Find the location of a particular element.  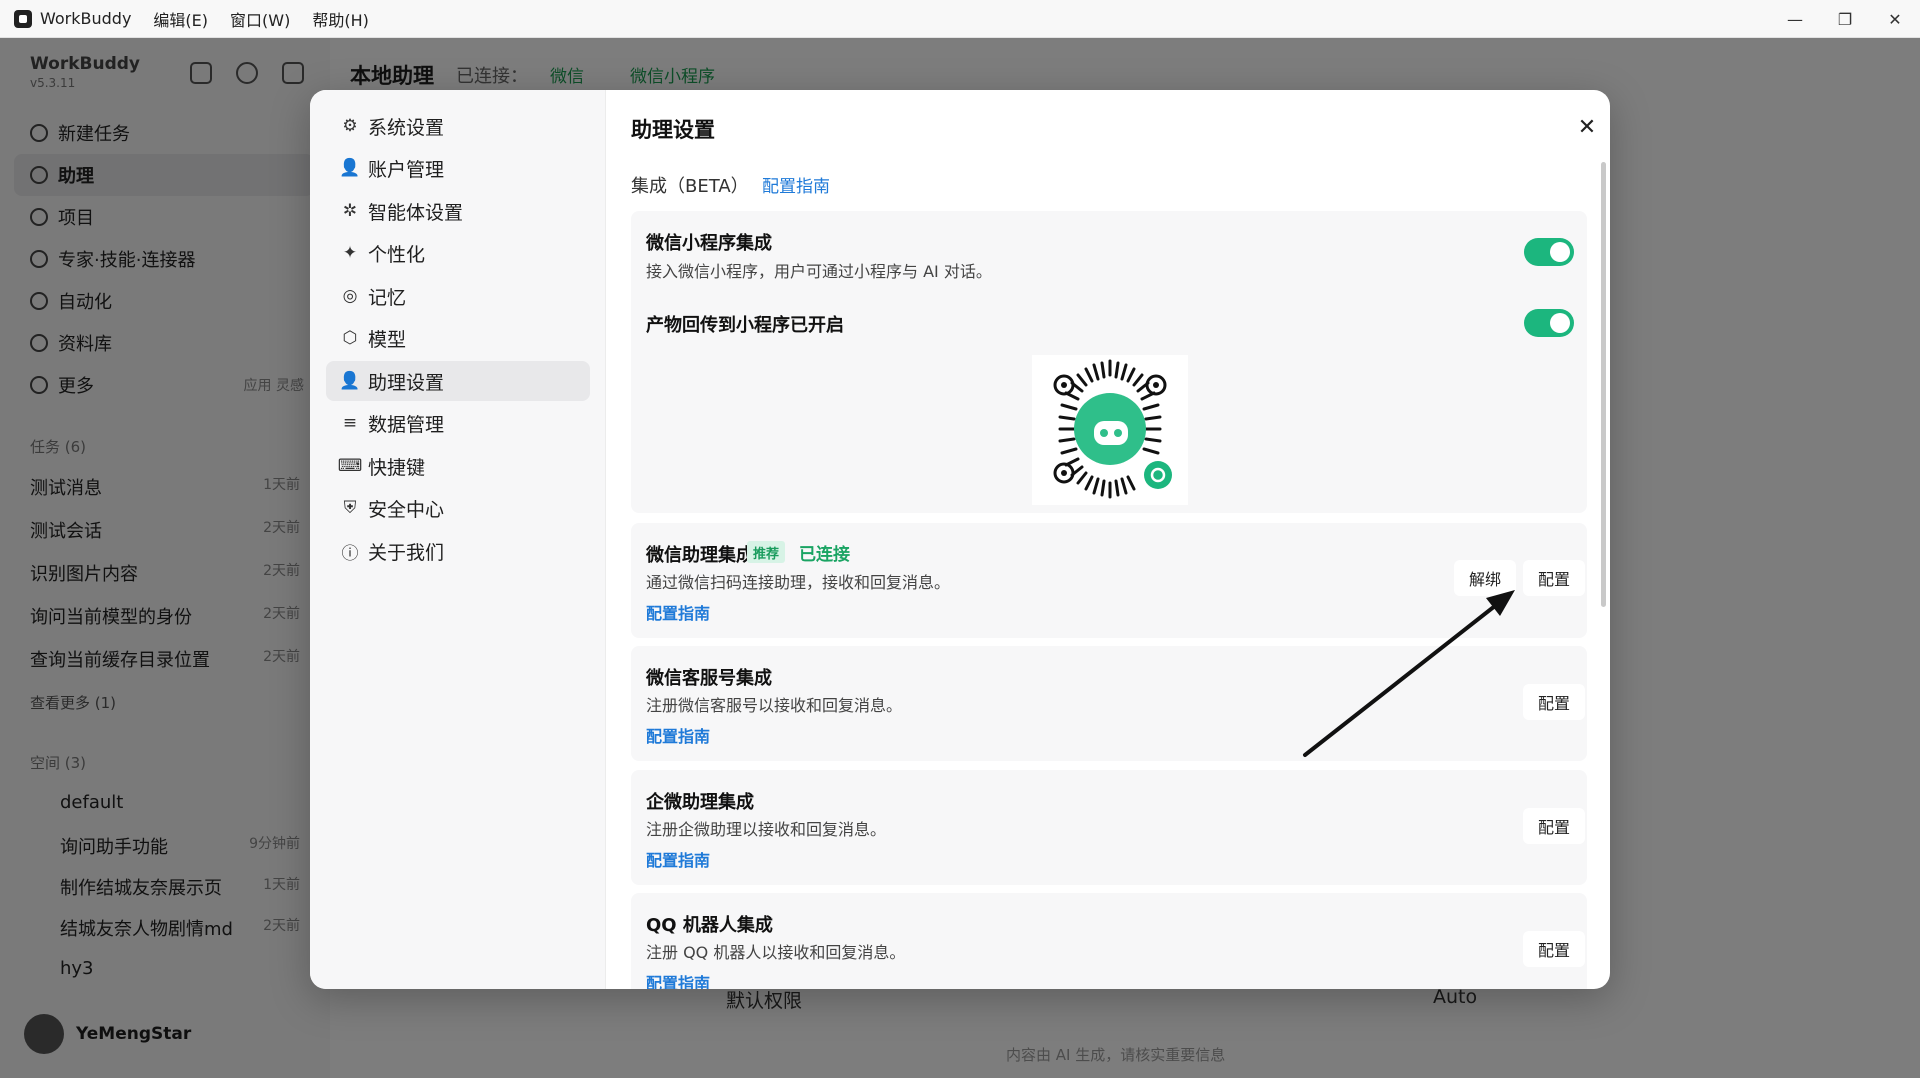

wechat-service-title: 微信客服号集成 is located at coordinates (709, 678).